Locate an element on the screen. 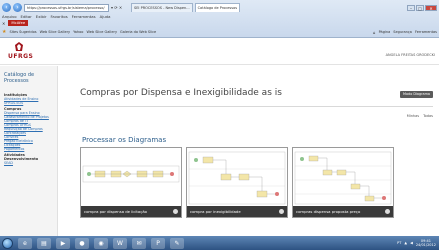  system-tray: PT ▲ ◀ 09:41 24/01/2012 is located at coordinates (418, 243).